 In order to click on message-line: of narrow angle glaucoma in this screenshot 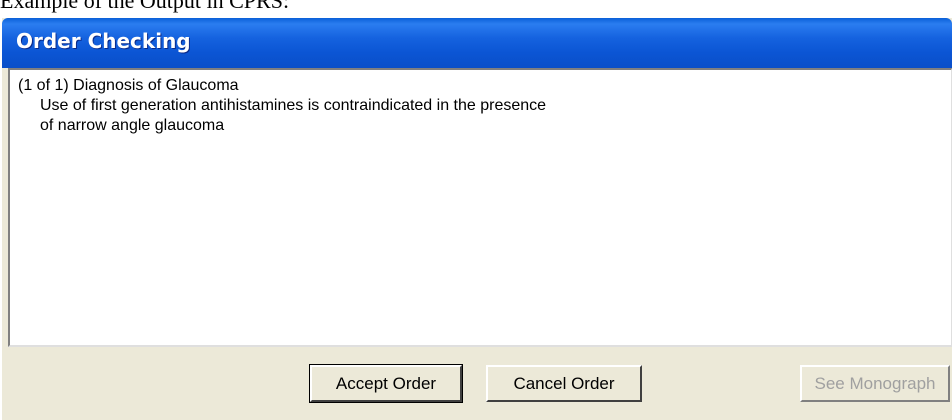, I will do `click(132, 125)`.